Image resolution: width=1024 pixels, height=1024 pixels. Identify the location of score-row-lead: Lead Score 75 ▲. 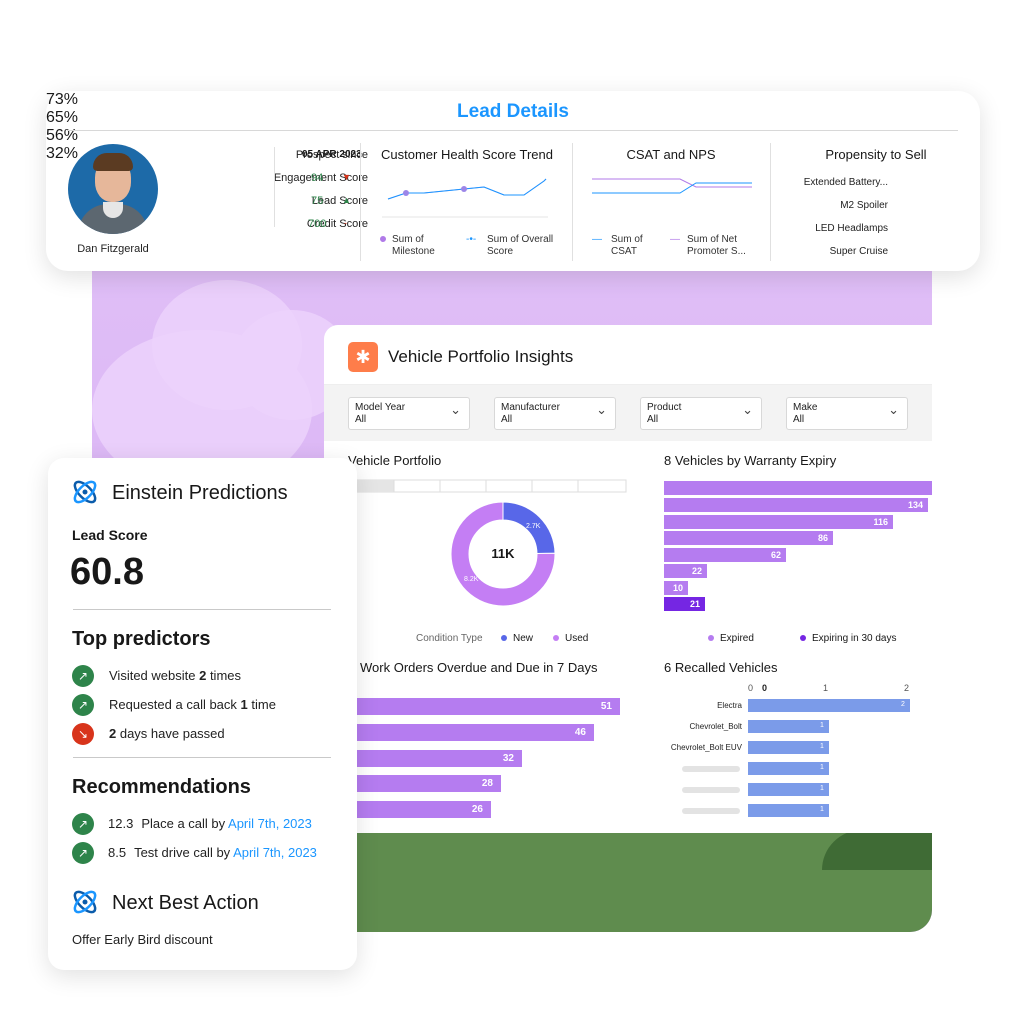
(268, 204).